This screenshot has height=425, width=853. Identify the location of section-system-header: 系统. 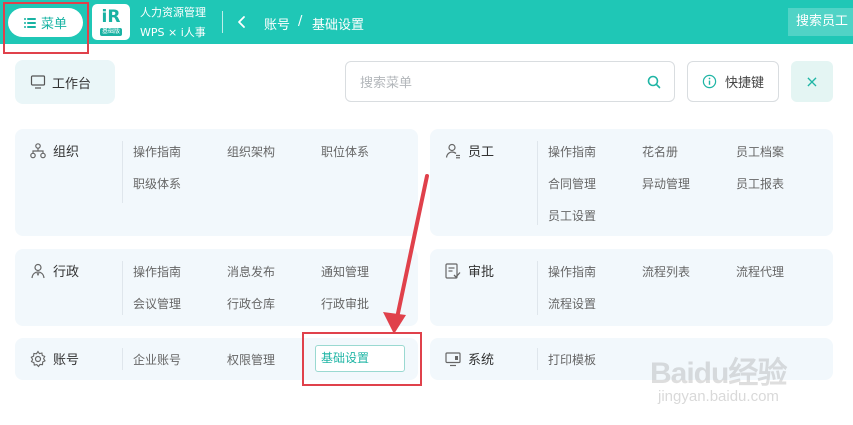
(469, 358).